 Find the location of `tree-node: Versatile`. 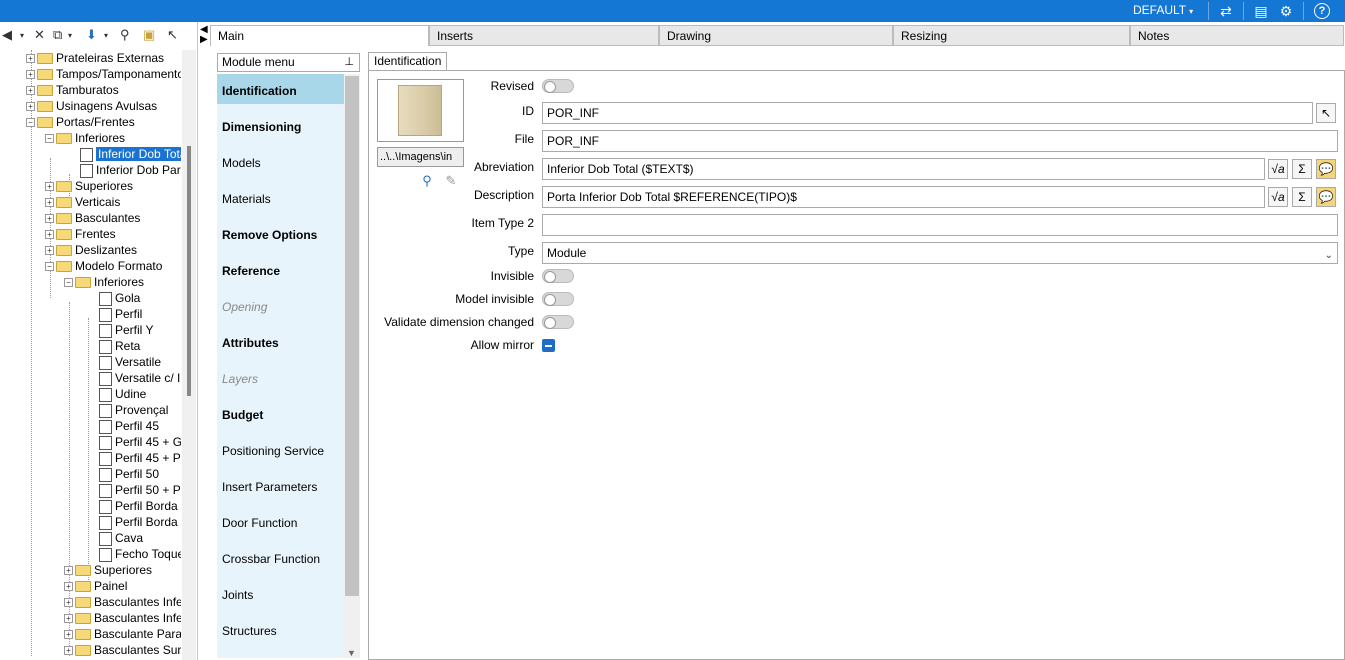

tree-node: Versatile is located at coordinates (130, 362).